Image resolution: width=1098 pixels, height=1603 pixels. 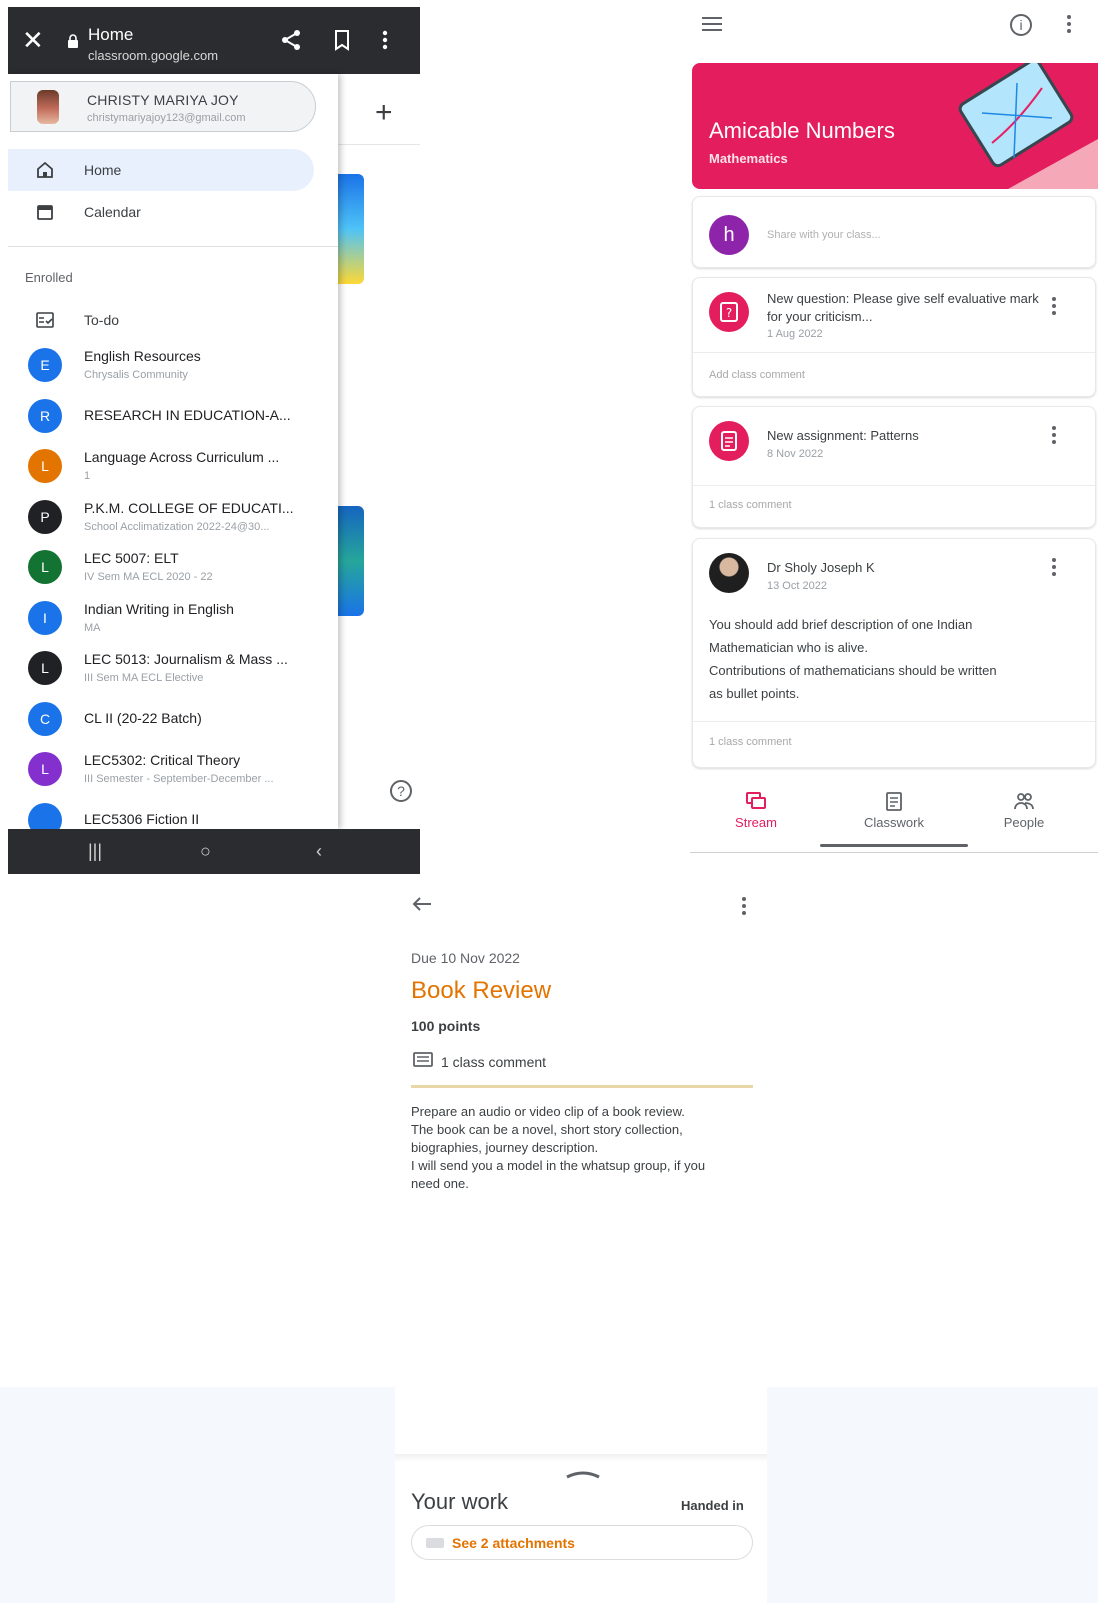 I want to click on add-class-comment: Add class comment, so click(x=757, y=375).